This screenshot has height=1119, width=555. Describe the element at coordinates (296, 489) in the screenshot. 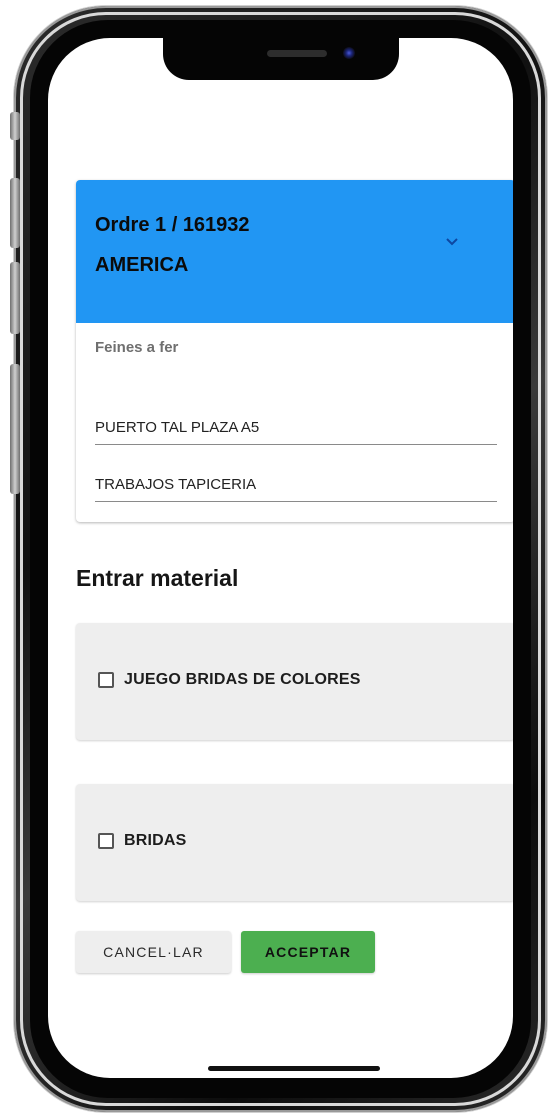

I see `task-item: TRABAJOS TAPICERIA` at that location.